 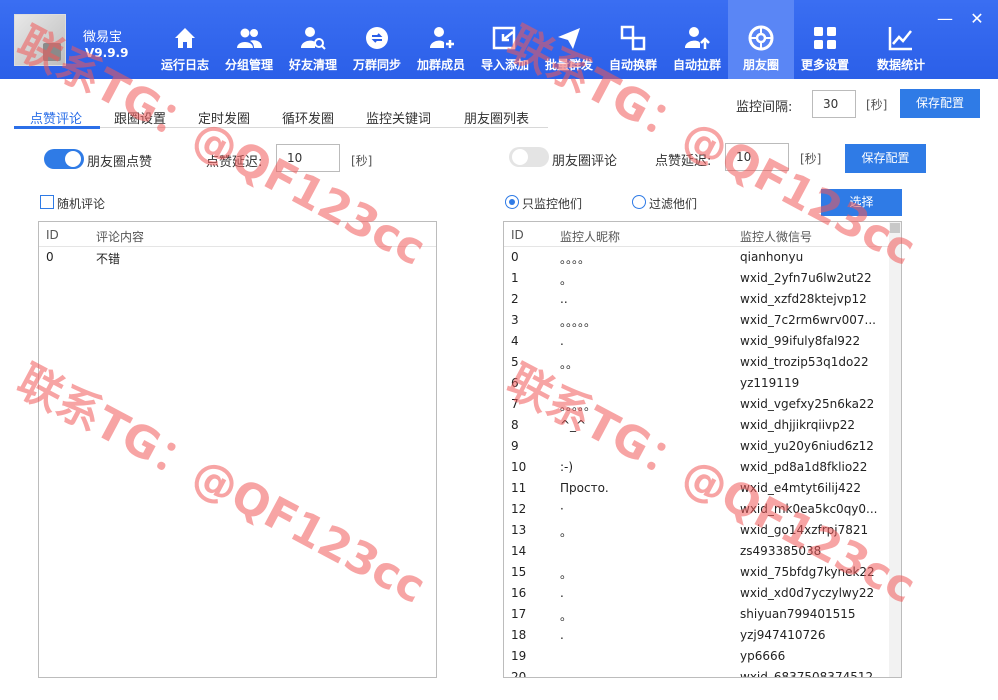 I want to click on table-row: 7 。。。。。 wxid_vgefxy25n6ka22, so click(x=696, y=404).